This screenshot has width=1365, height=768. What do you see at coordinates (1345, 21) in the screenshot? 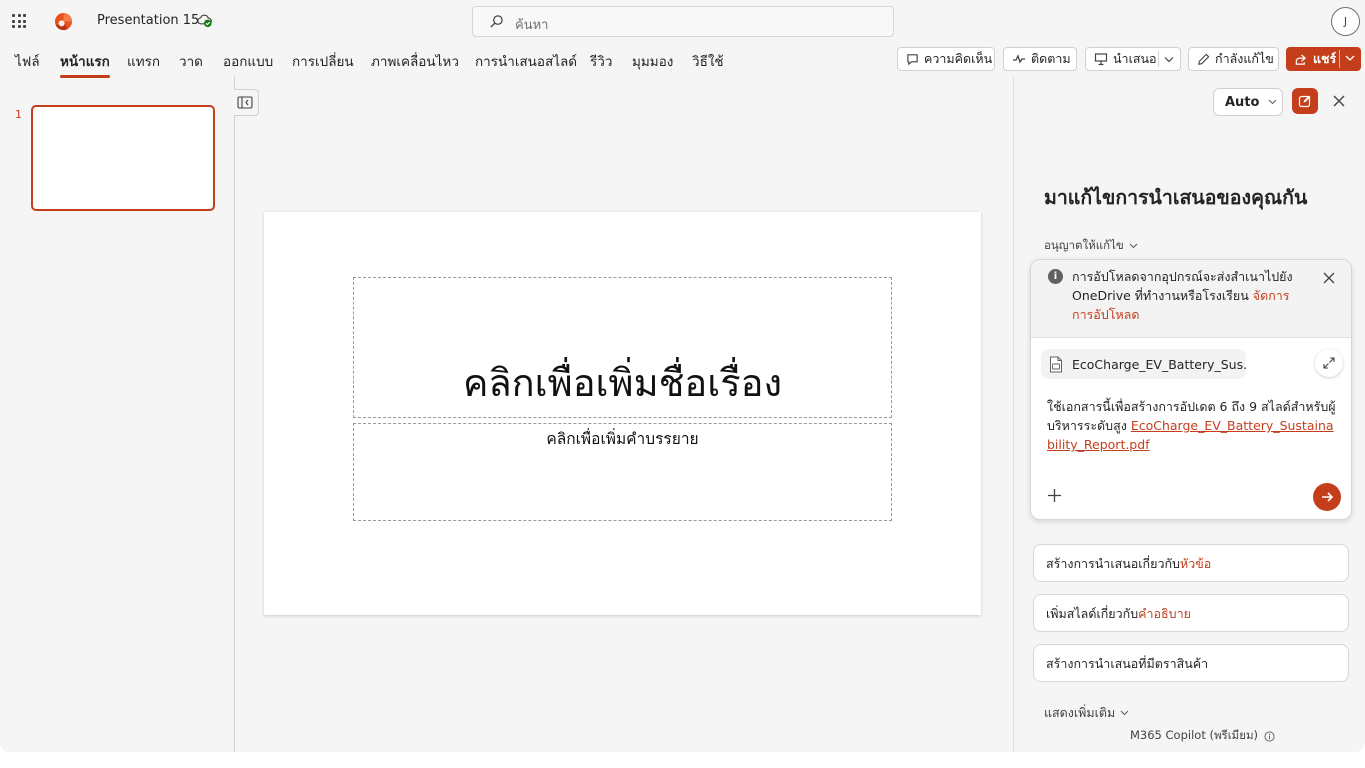
I see `avatar: J` at bounding box center [1345, 21].